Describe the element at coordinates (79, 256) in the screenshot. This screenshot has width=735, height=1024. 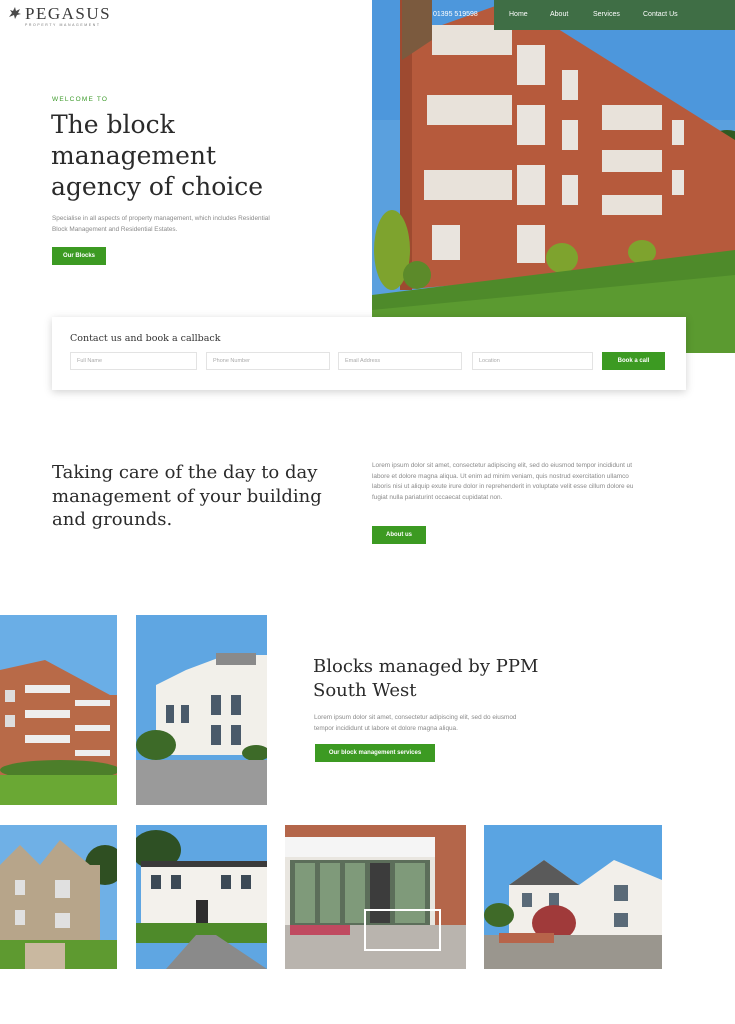
I see `our-blocks-button: Our Blocks` at that location.